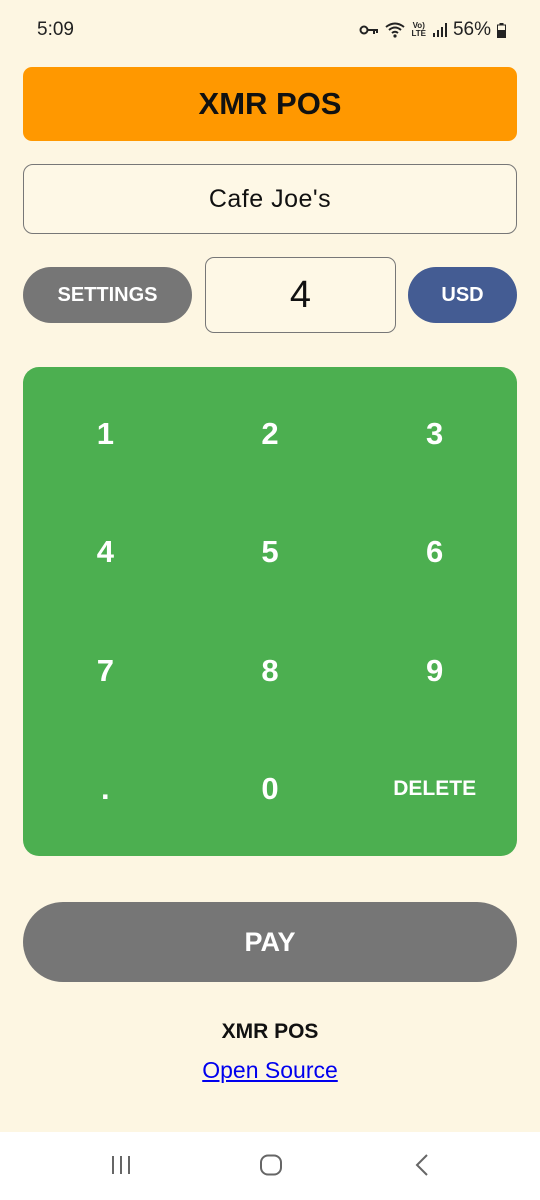 The width and height of the screenshot is (540, 1200). What do you see at coordinates (55, 29) in the screenshot?
I see `status-time: 5:09` at bounding box center [55, 29].